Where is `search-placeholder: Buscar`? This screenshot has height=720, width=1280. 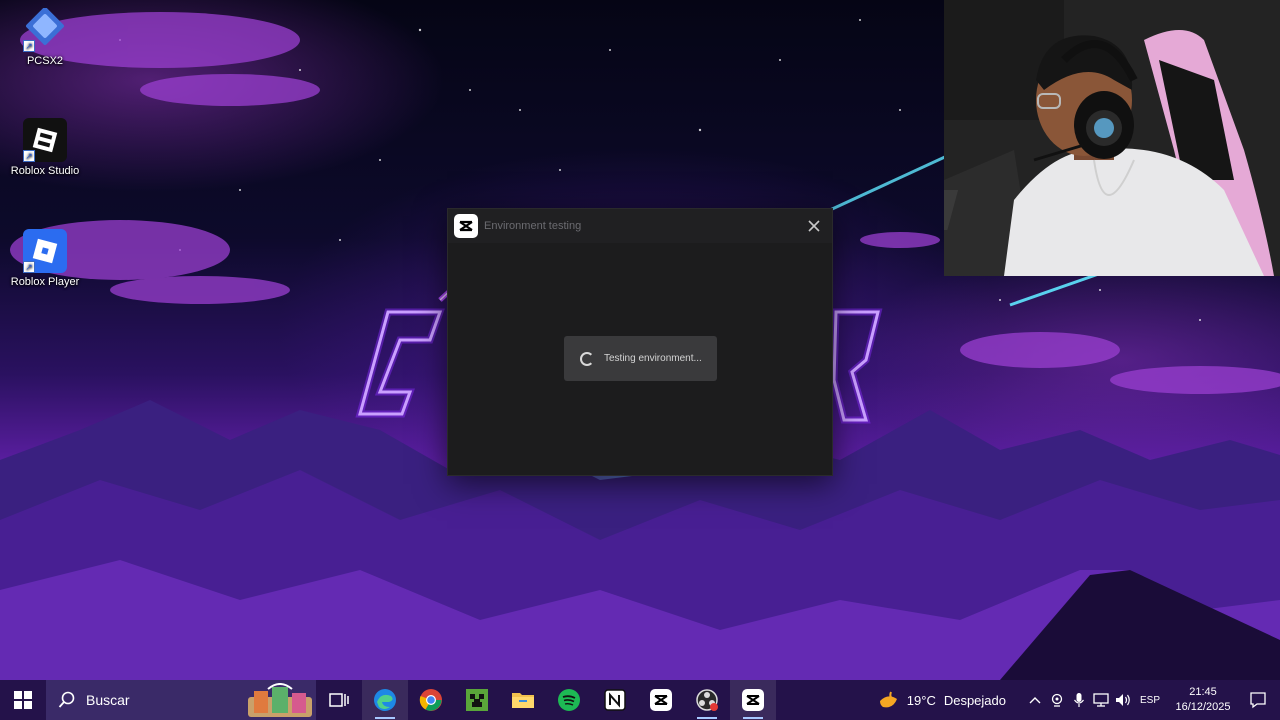 search-placeholder: Buscar is located at coordinates (108, 700).